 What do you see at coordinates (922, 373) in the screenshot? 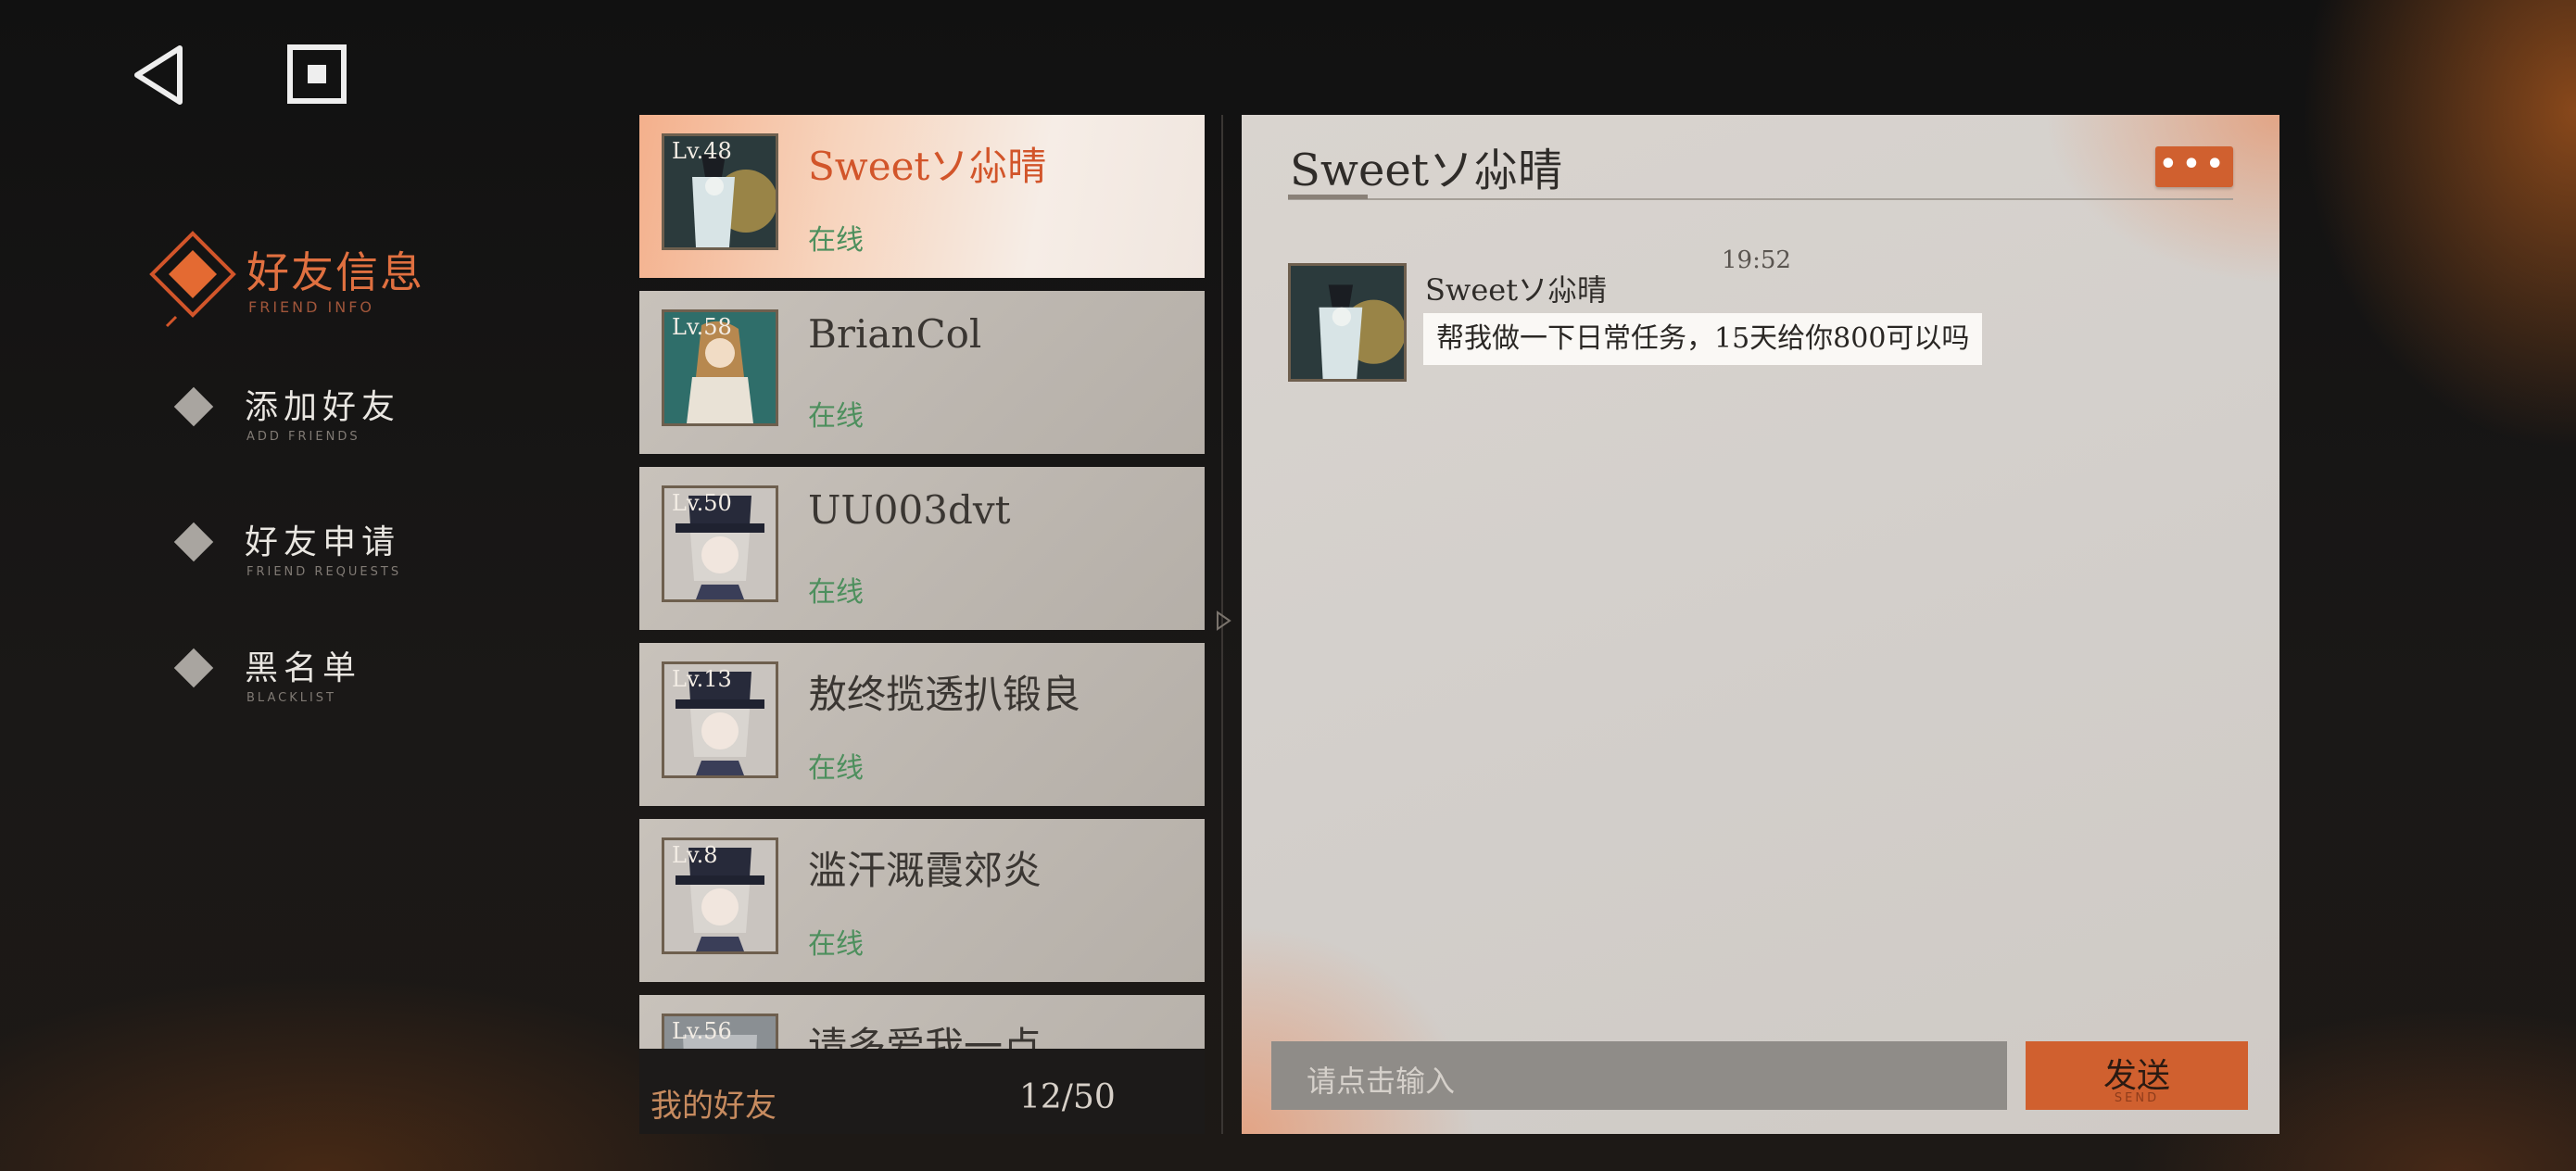
I see `friend-card: Lv.58 BrianCol 在线` at bounding box center [922, 373].